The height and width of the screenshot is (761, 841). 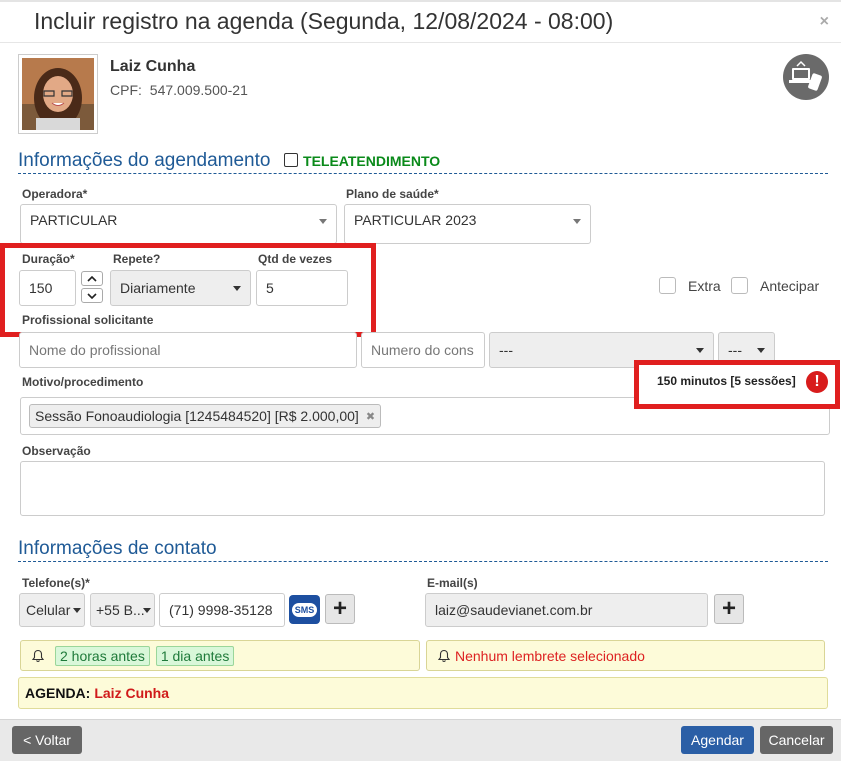 I want to click on telefone-numero-value: (71) 9998-35128, so click(x=221, y=610).